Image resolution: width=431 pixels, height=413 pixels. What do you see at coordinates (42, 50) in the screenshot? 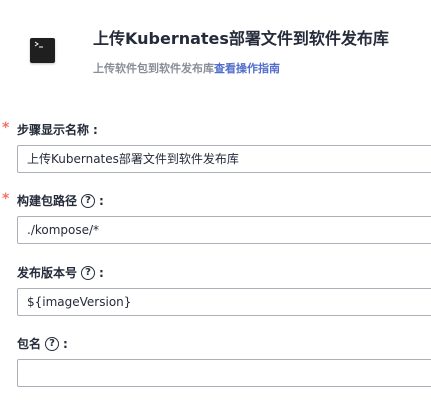
I see `terminal-icon` at bounding box center [42, 50].